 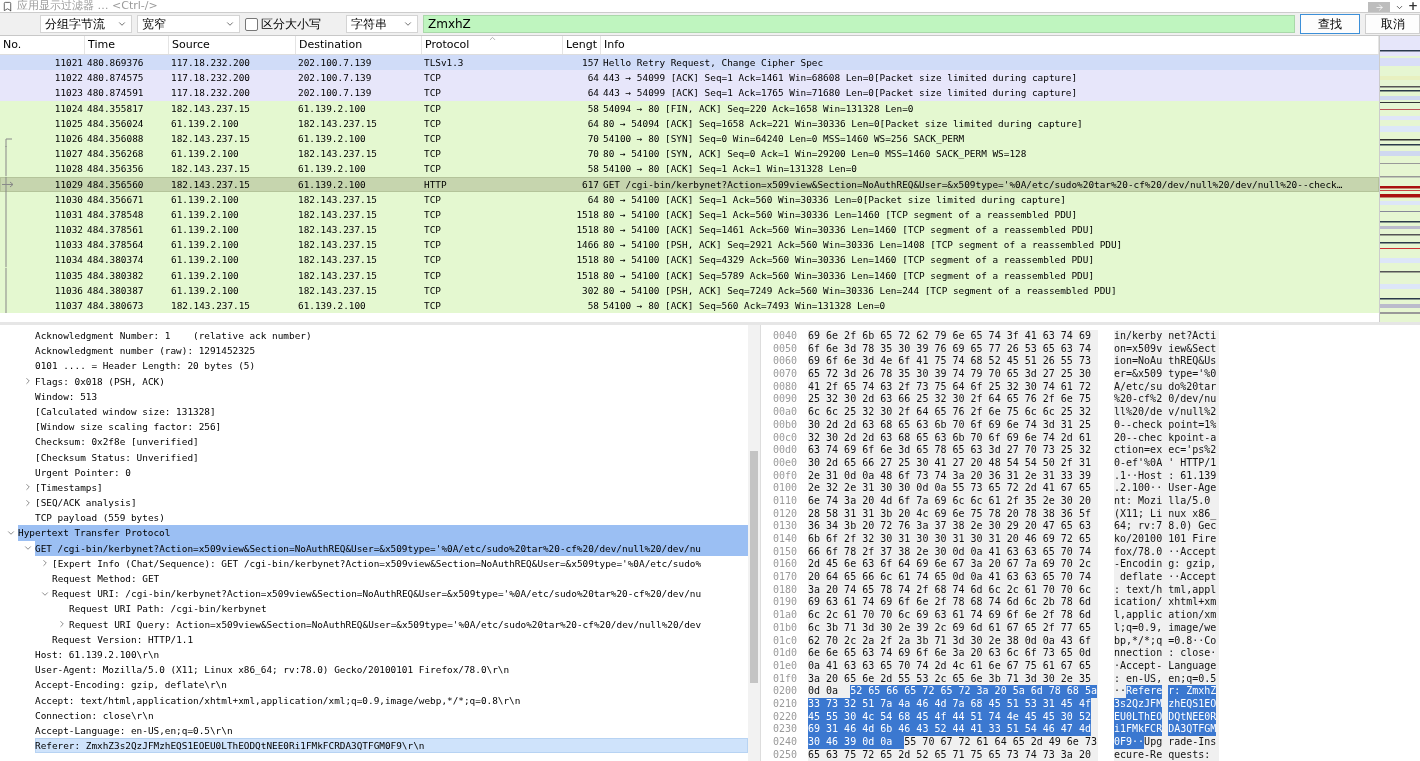 I want to click on tree-item: Referer: ZmxhZ3s2QzJFMzhEQS1EOEU0LThEODQtNEE0Ri1FMkFCRDA3QTFGM0F9\r\n, so click(x=391, y=746).